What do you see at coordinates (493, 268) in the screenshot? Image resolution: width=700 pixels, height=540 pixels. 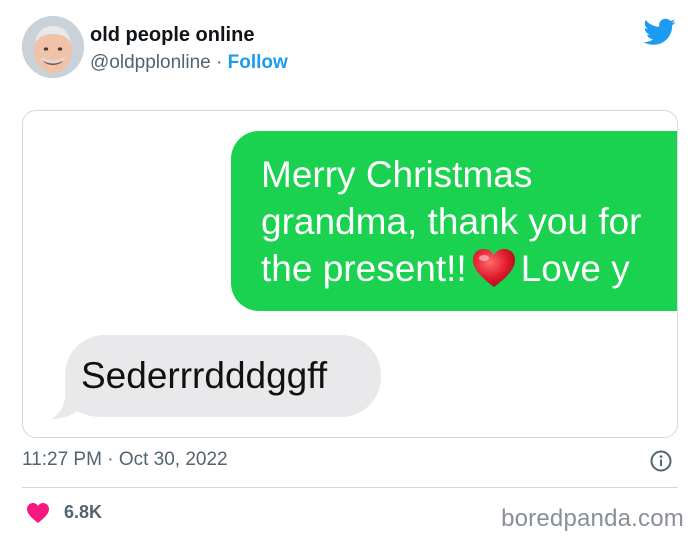 I see `red-heart-emoji-icon` at bounding box center [493, 268].